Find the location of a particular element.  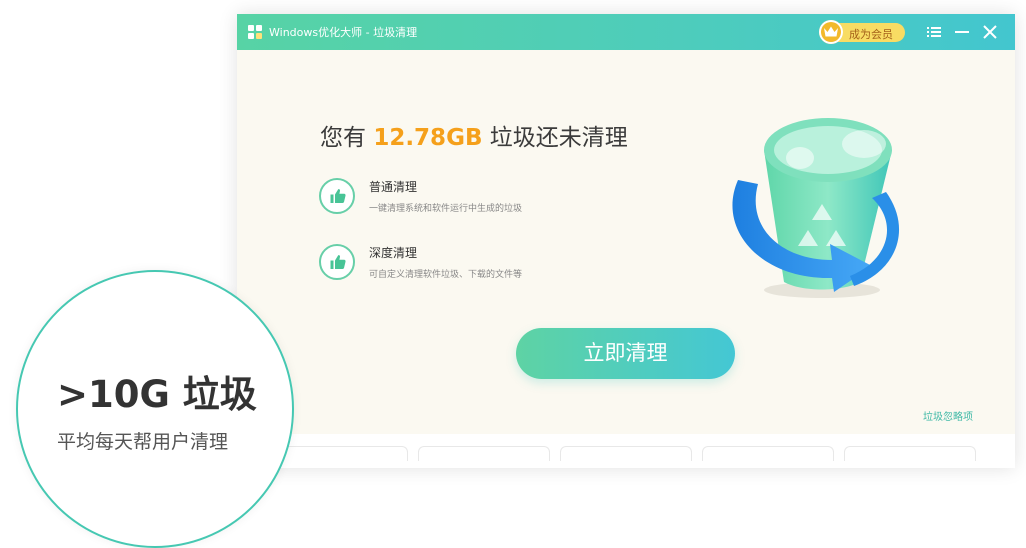

feature-title: 深度清理 is located at coordinates (393, 253).